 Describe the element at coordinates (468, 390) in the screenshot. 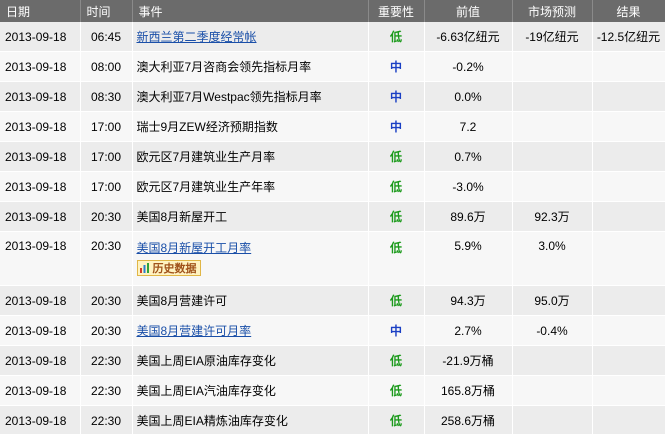

I see `row-previous: 165.8万桶` at that location.